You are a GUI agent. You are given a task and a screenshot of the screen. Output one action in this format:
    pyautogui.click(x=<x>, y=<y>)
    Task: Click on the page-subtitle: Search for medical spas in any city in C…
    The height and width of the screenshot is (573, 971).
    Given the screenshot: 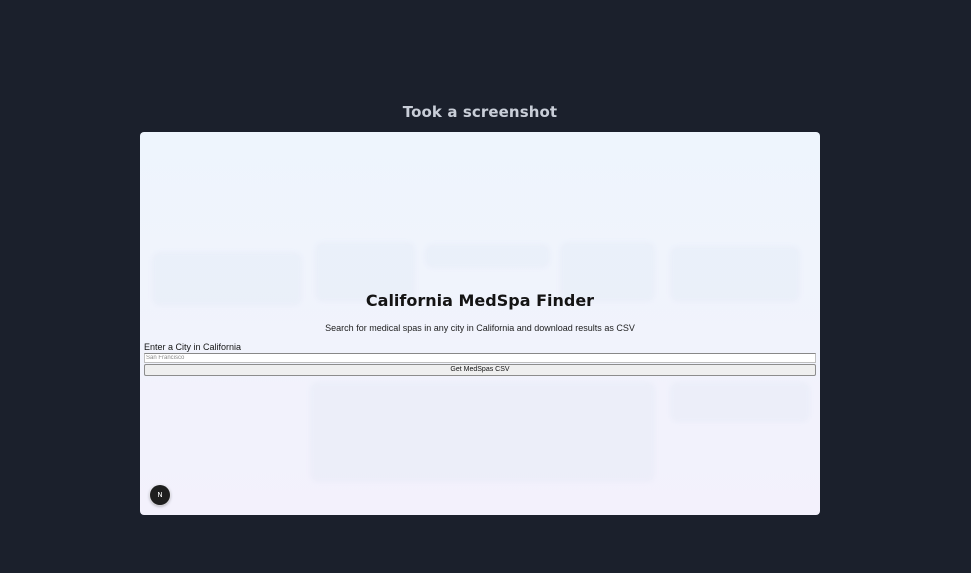 What is the action you would take?
    pyautogui.click(x=480, y=328)
    